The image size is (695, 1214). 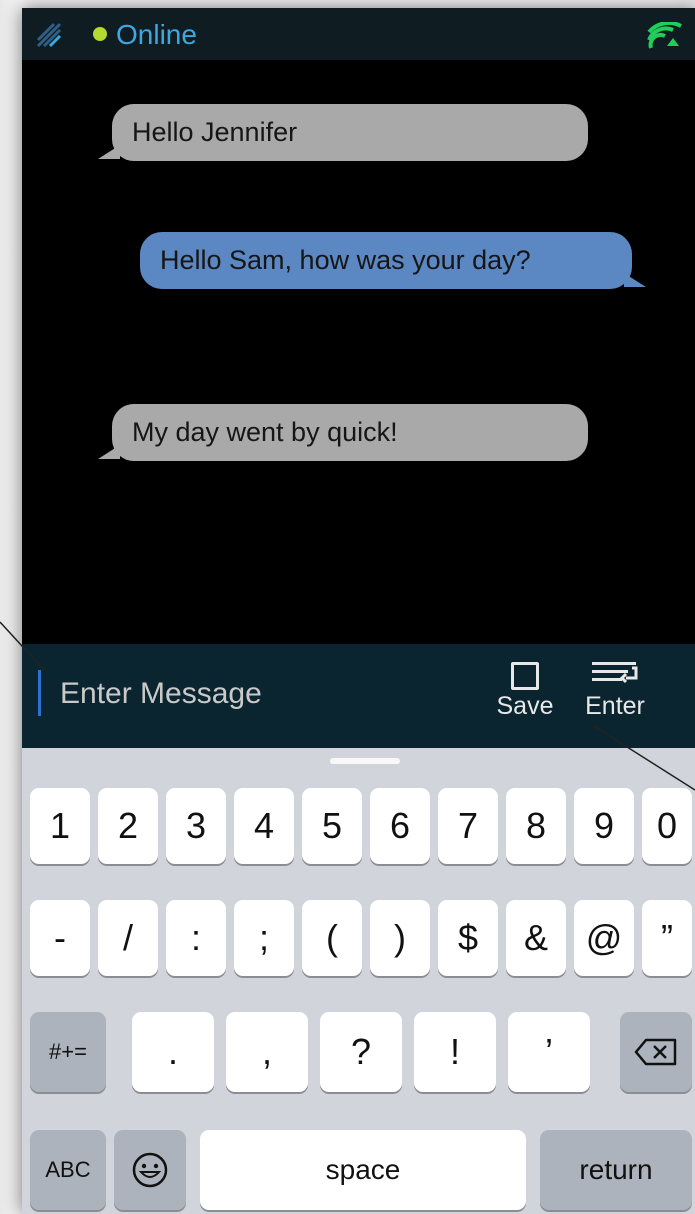 I want to click on message-bubble-outgoing: Hello Sam, how was your day?, so click(x=393, y=260).